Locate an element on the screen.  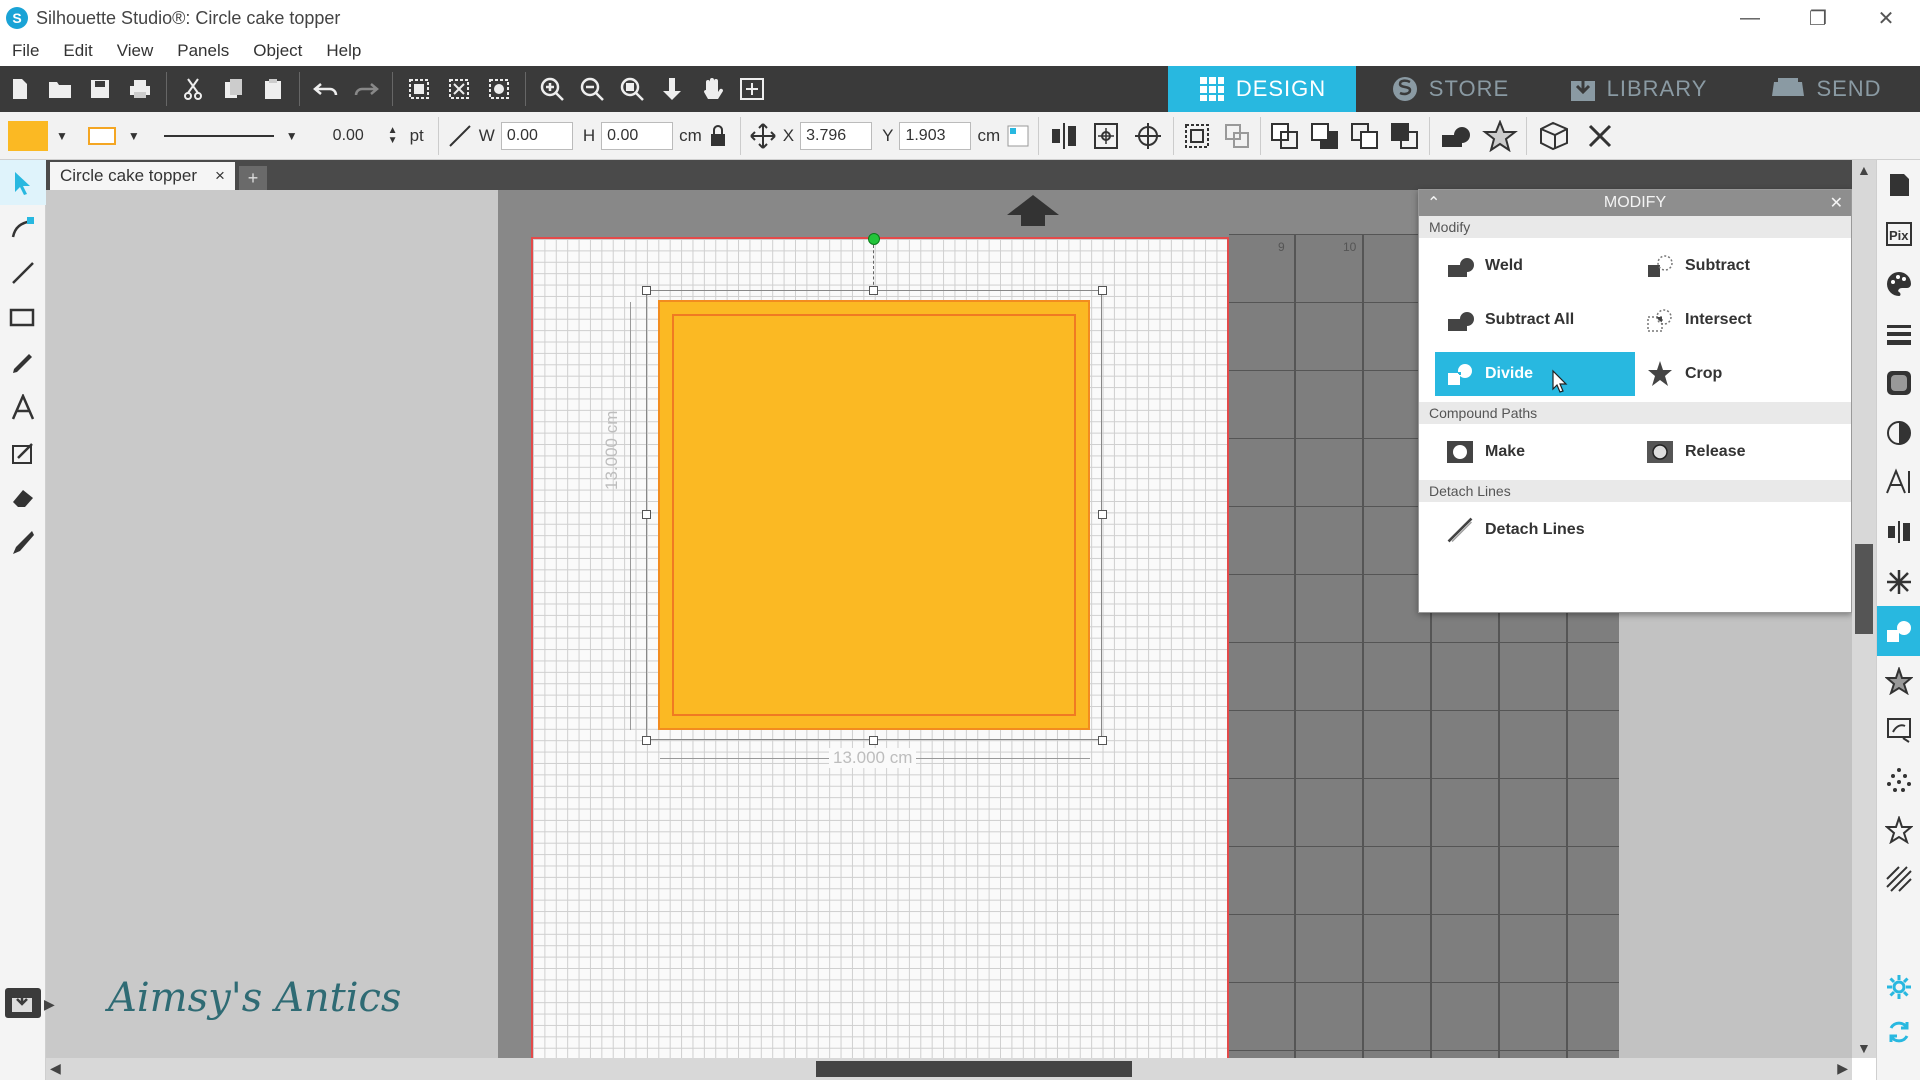
crosshair-center-icon is located at coordinates (1148, 136).